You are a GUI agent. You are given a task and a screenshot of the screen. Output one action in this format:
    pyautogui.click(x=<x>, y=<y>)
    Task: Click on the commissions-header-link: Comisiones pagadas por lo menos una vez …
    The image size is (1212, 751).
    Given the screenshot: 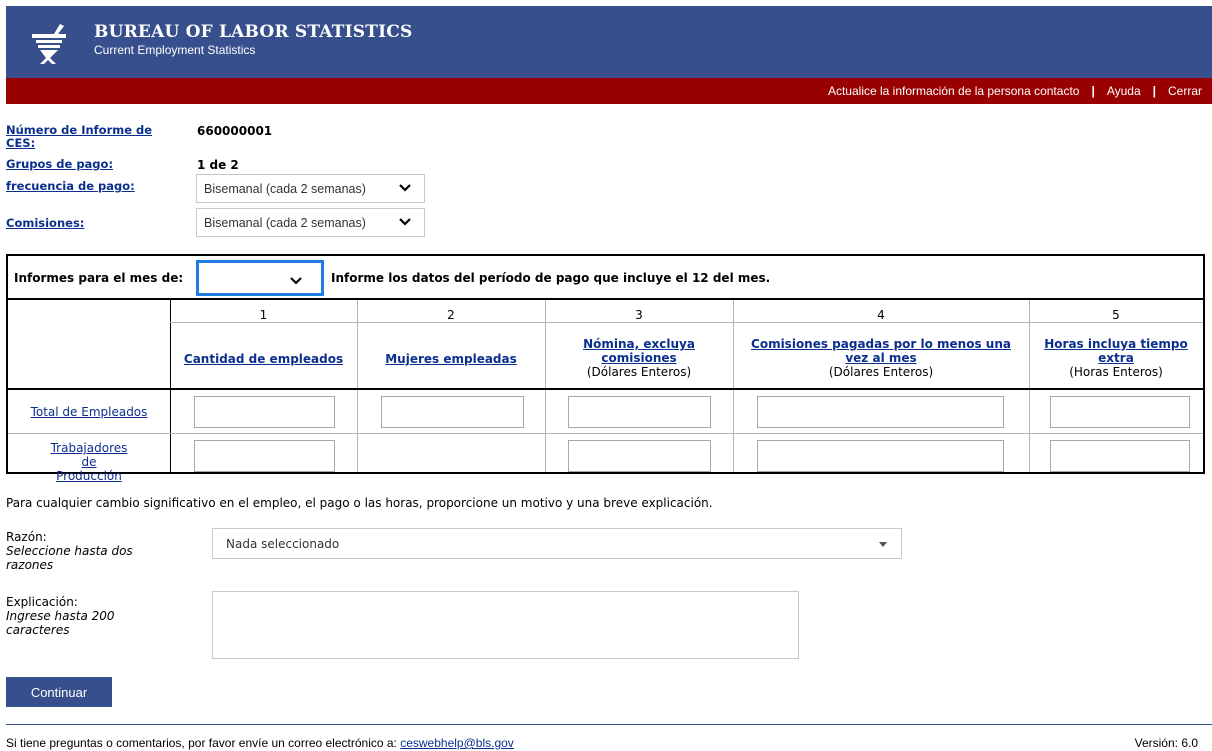 What is the action you would take?
    pyautogui.click(x=881, y=351)
    